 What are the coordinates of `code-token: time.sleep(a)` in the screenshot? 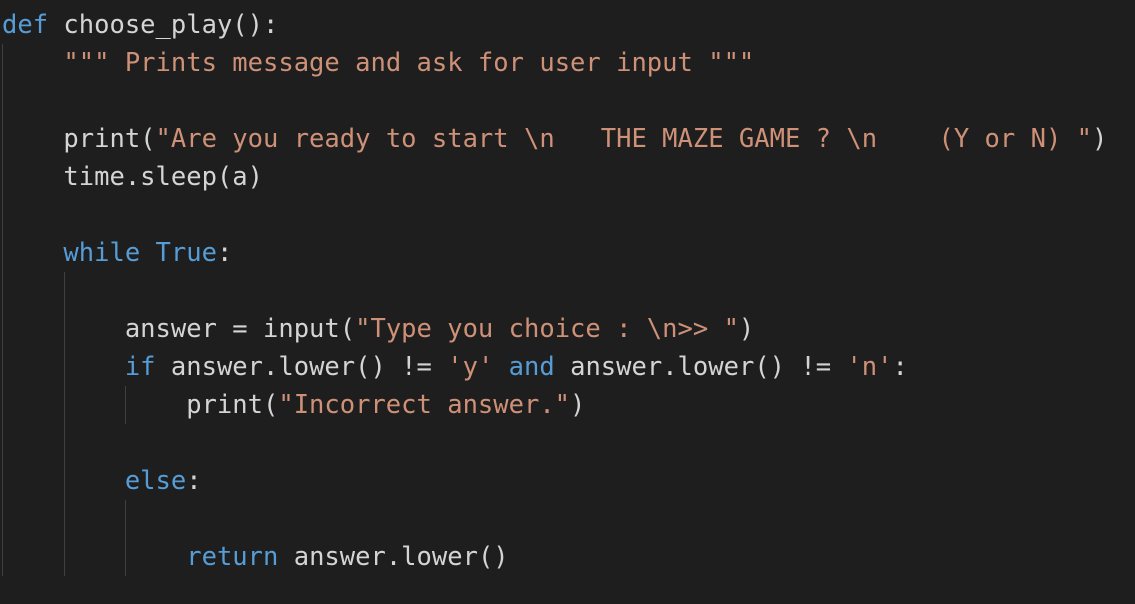 It's located at (132, 177).